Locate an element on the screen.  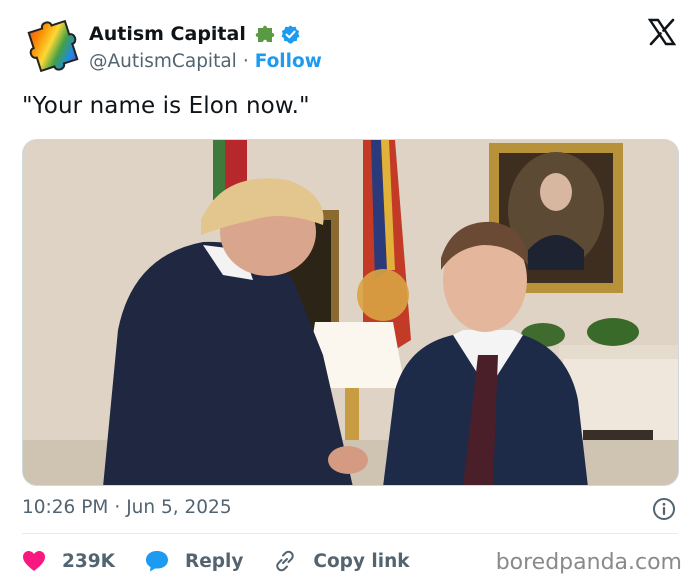
tweet-date: Jun 5, 2025 is located at coordinates (179, 507).